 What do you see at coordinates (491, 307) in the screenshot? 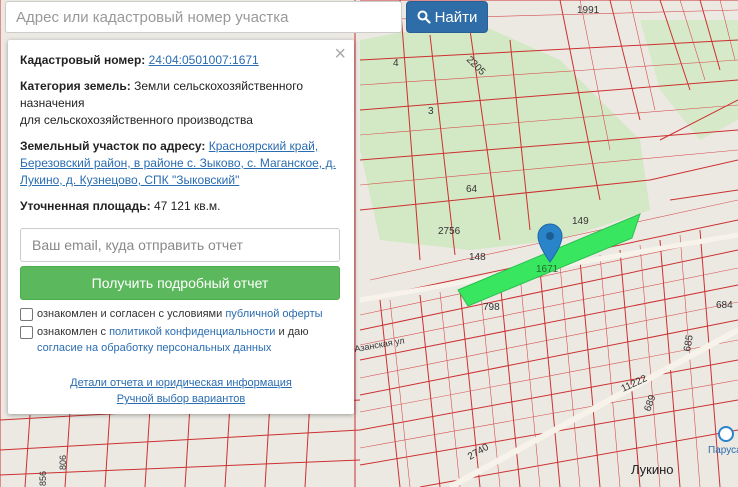
I see `map-label: 798` at bounding box center [491, 307].